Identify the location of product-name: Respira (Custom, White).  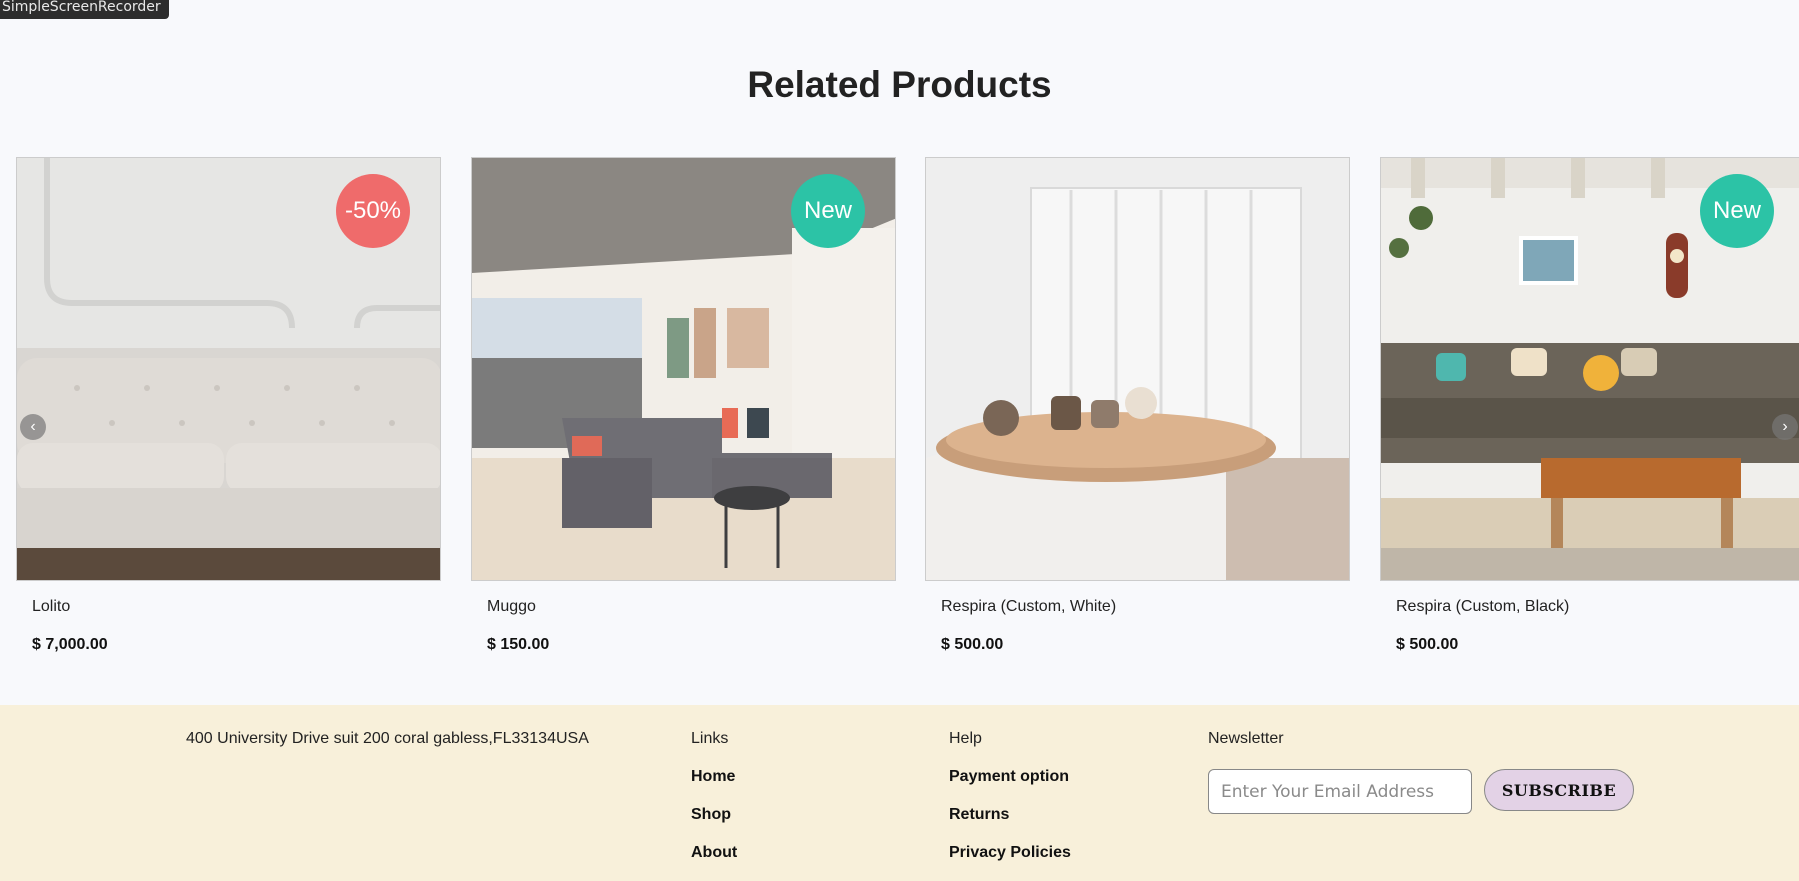
(1028, 607).